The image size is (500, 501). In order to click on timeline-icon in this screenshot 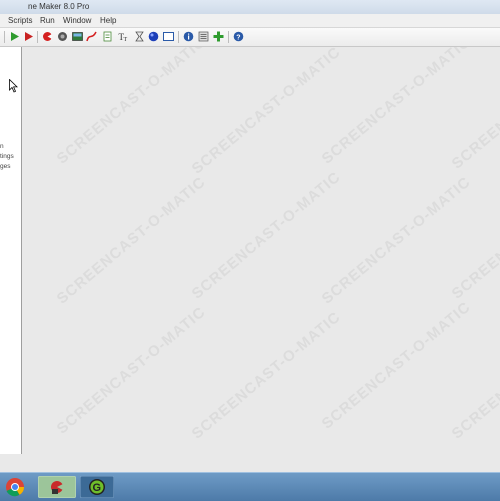, I will do `click(139, 36)`.